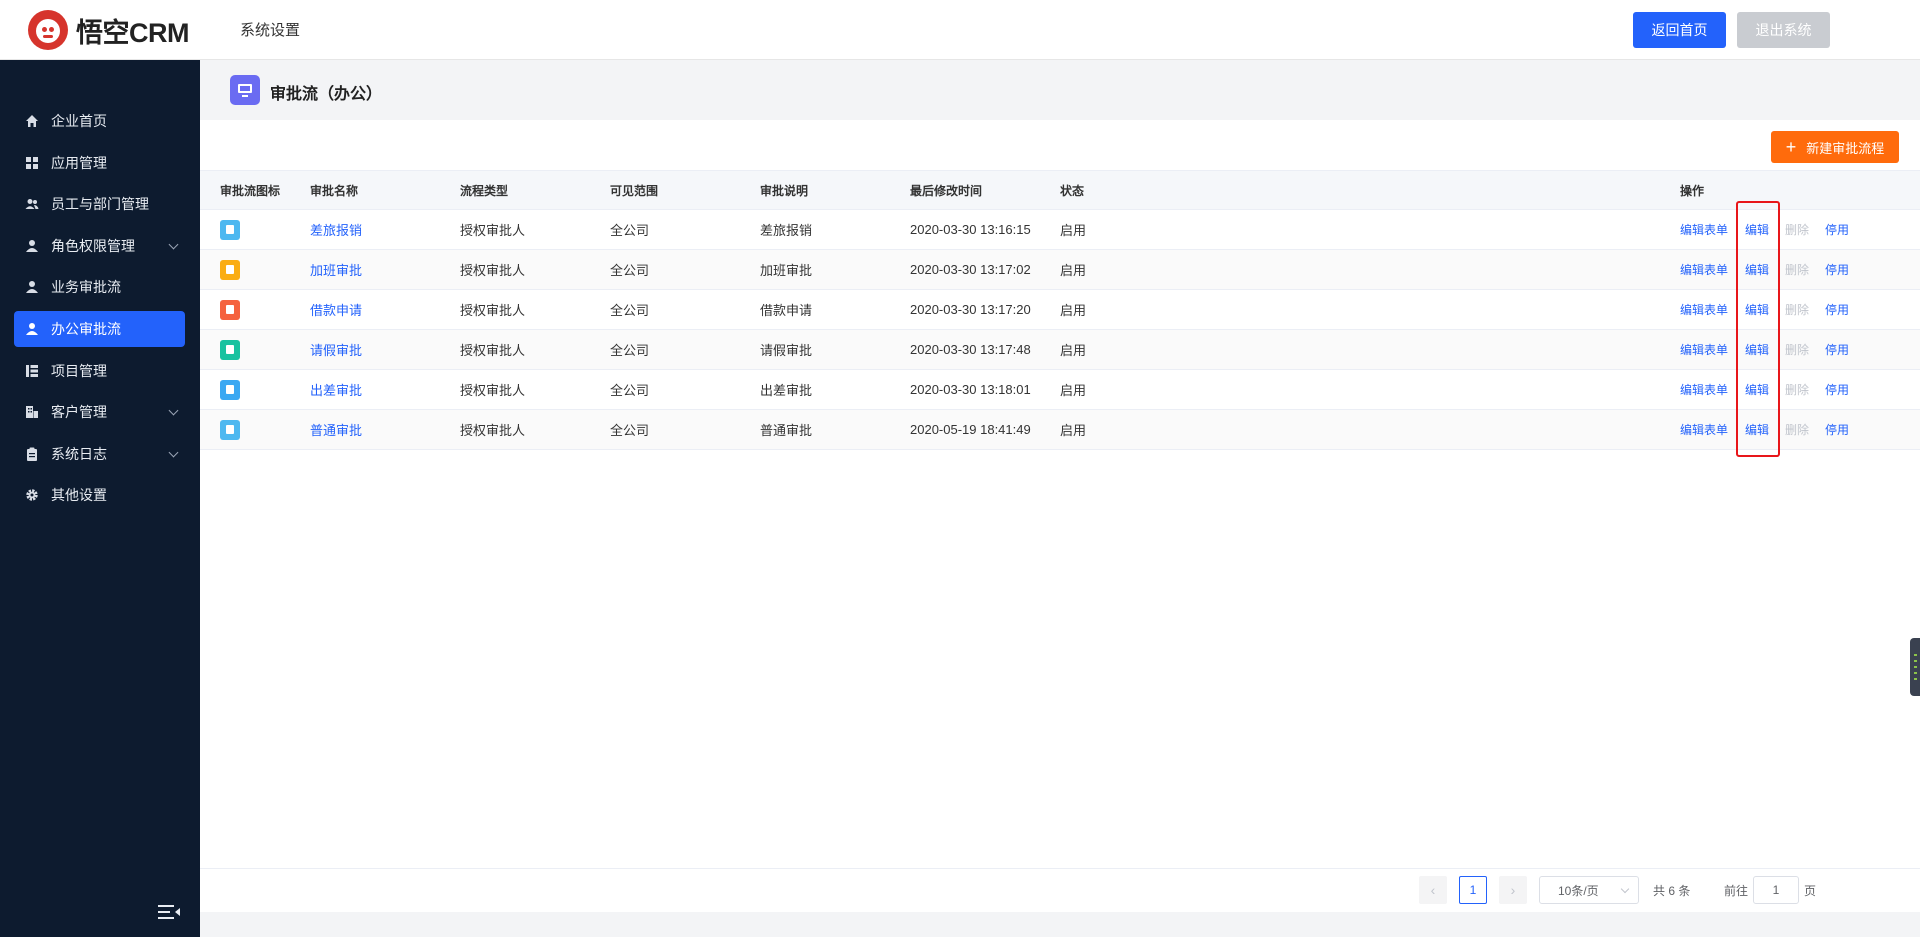  I want to click on approval-name-link: 加班审批, so click(336, 269).